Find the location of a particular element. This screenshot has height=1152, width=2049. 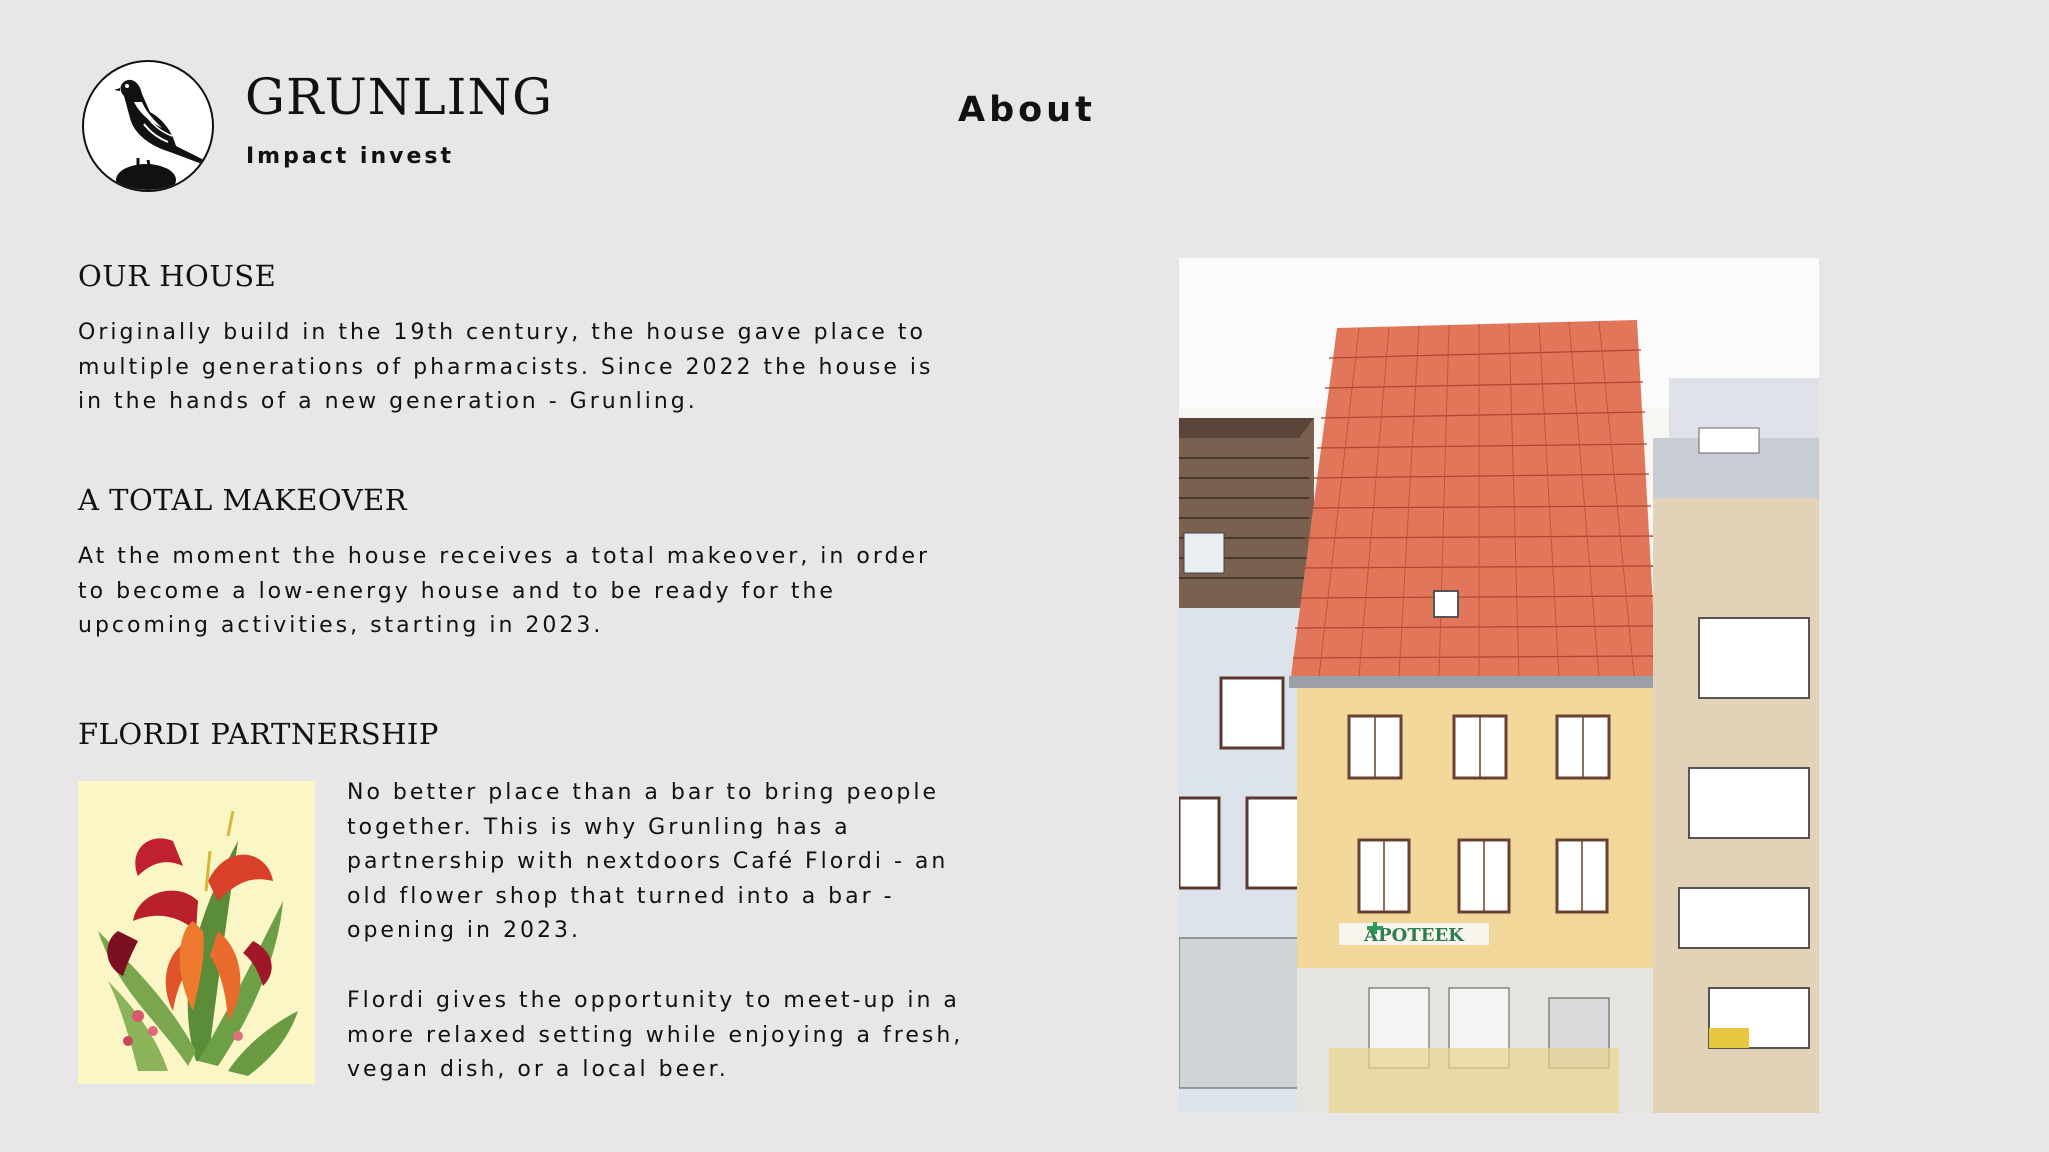

brand-title: GRUNLING is located at coordinates (399, 97).